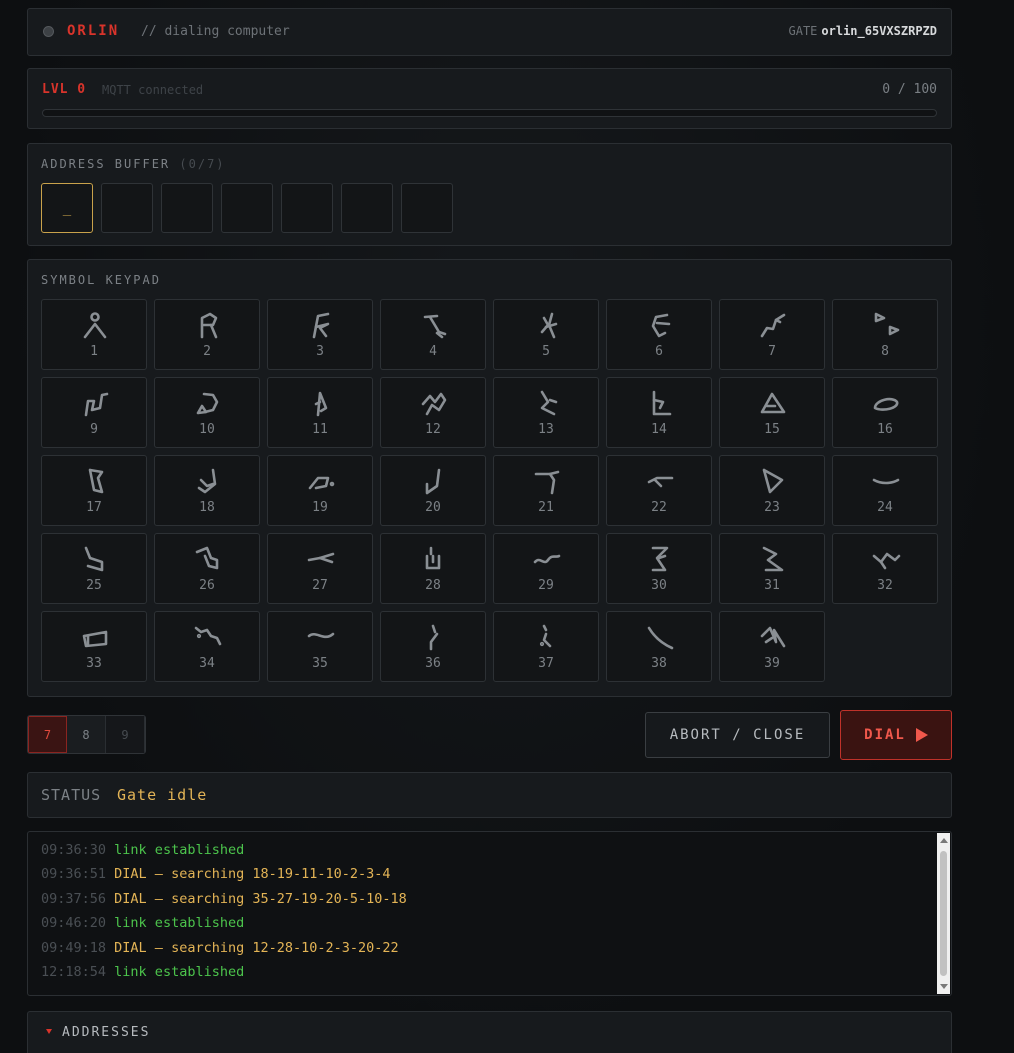 The width and height of the screenshot is (1014, 1053). What do you see at coordinates (944, 840) in the screenshot?
I see `scroll-up-icon` at bounding box center [944, 840].